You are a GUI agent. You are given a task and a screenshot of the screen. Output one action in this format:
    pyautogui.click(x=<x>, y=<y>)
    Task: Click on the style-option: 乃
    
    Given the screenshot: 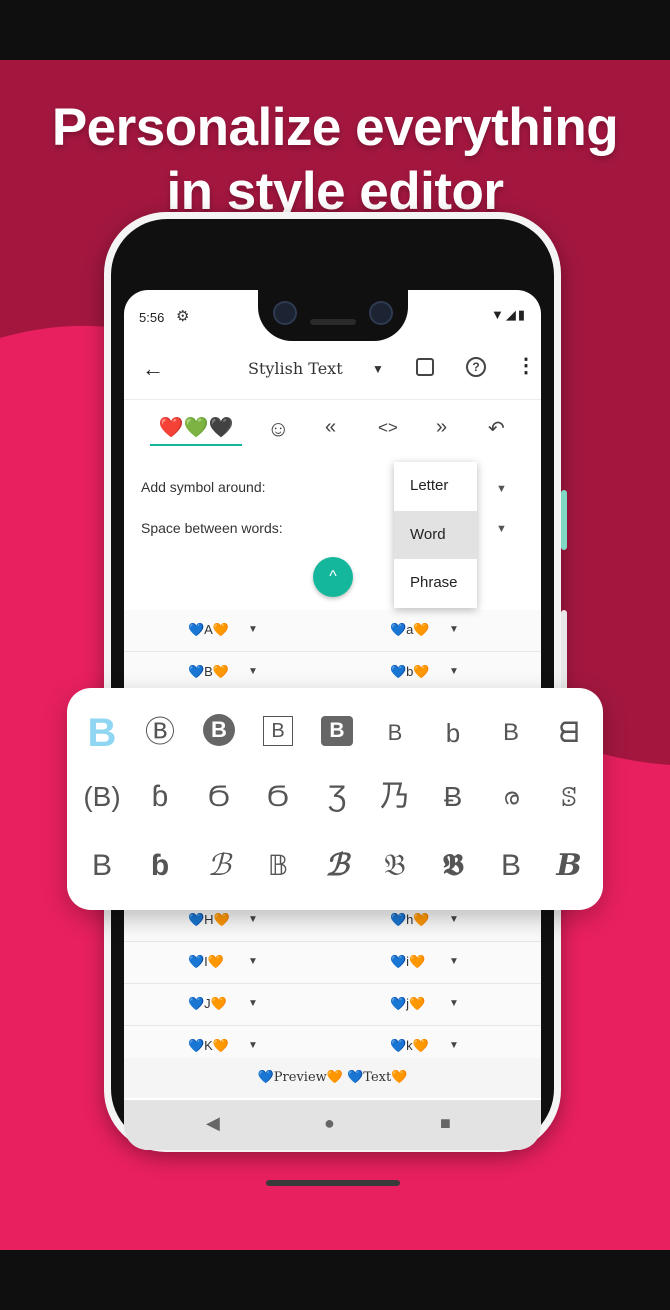 What is the action you would take?
    pyautogui.click(x=395, y=797)
    